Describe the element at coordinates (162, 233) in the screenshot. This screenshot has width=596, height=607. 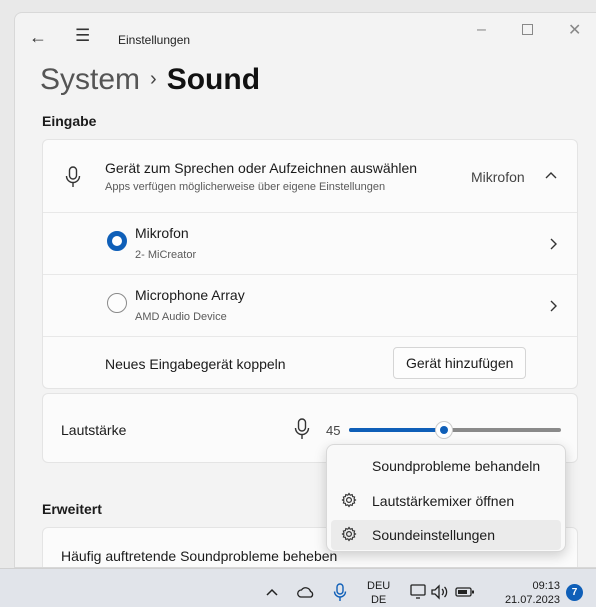
I see `device-name: Mikrofon` at that location.